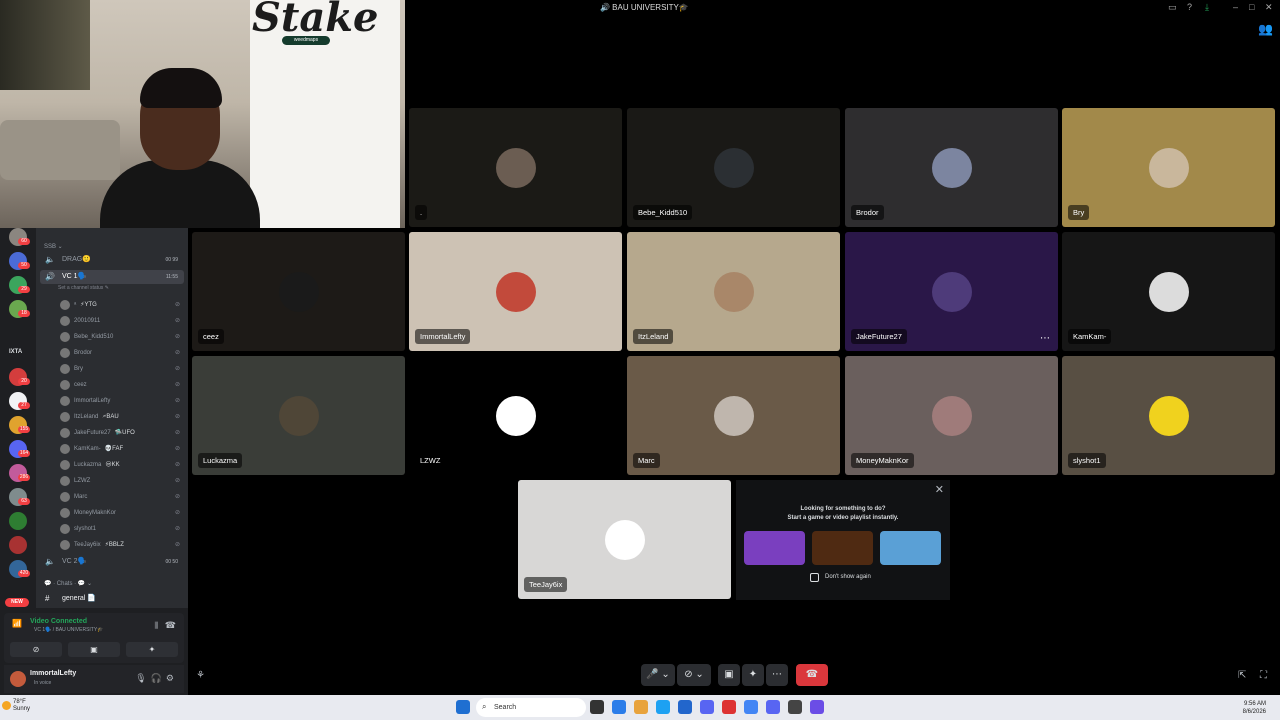  Describe the element at coordinates (172, 678) in the screenshot. I see `gear-icon: ⚙` at that location.